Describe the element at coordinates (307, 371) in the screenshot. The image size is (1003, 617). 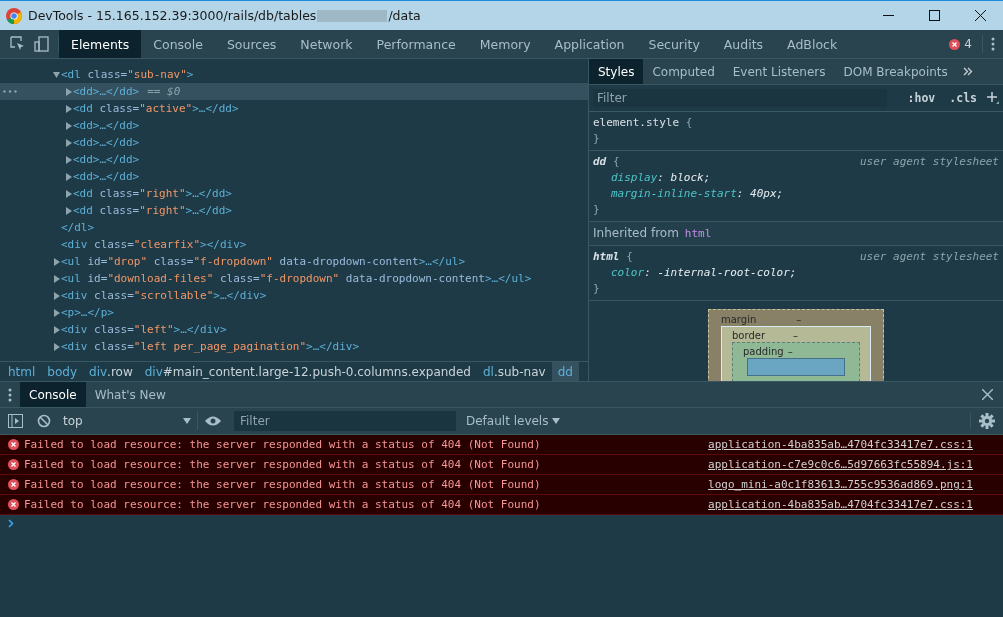
I see `breadcrumb: div#main_content.large-12.push-0.columns.expanded` at that location.